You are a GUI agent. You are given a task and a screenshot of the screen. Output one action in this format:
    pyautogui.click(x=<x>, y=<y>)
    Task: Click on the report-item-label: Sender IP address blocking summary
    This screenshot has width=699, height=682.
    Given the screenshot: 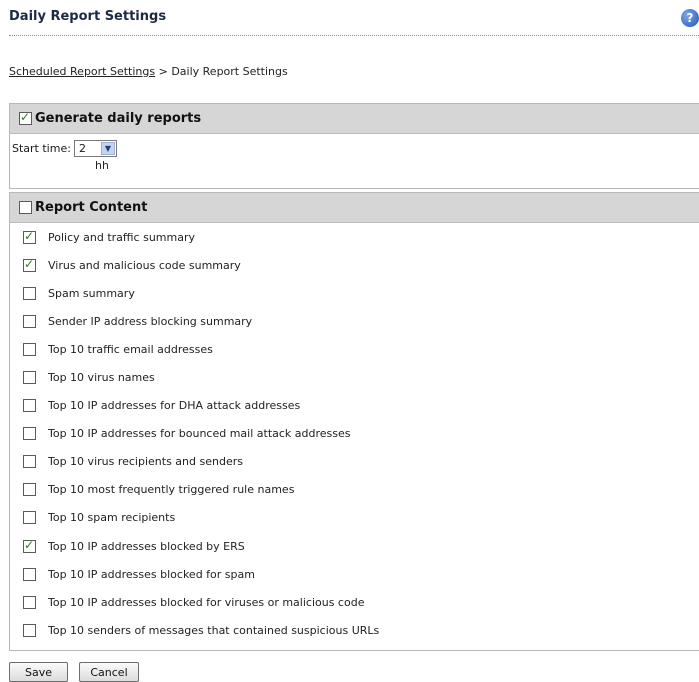 What is the action you would take?
    pyautogui.click(x=150, y=321)
    